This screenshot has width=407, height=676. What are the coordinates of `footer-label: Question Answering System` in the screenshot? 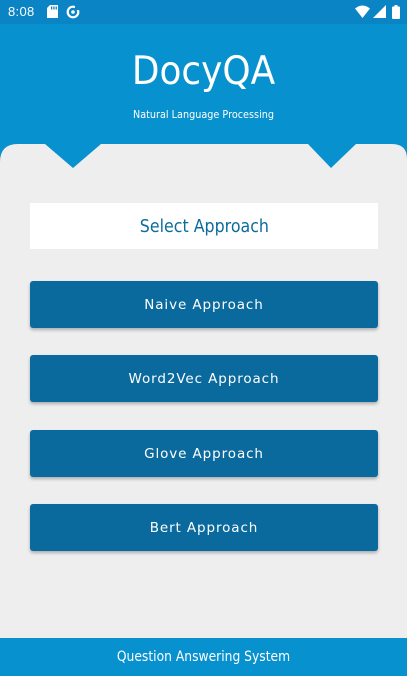 It's located at (203, 657).